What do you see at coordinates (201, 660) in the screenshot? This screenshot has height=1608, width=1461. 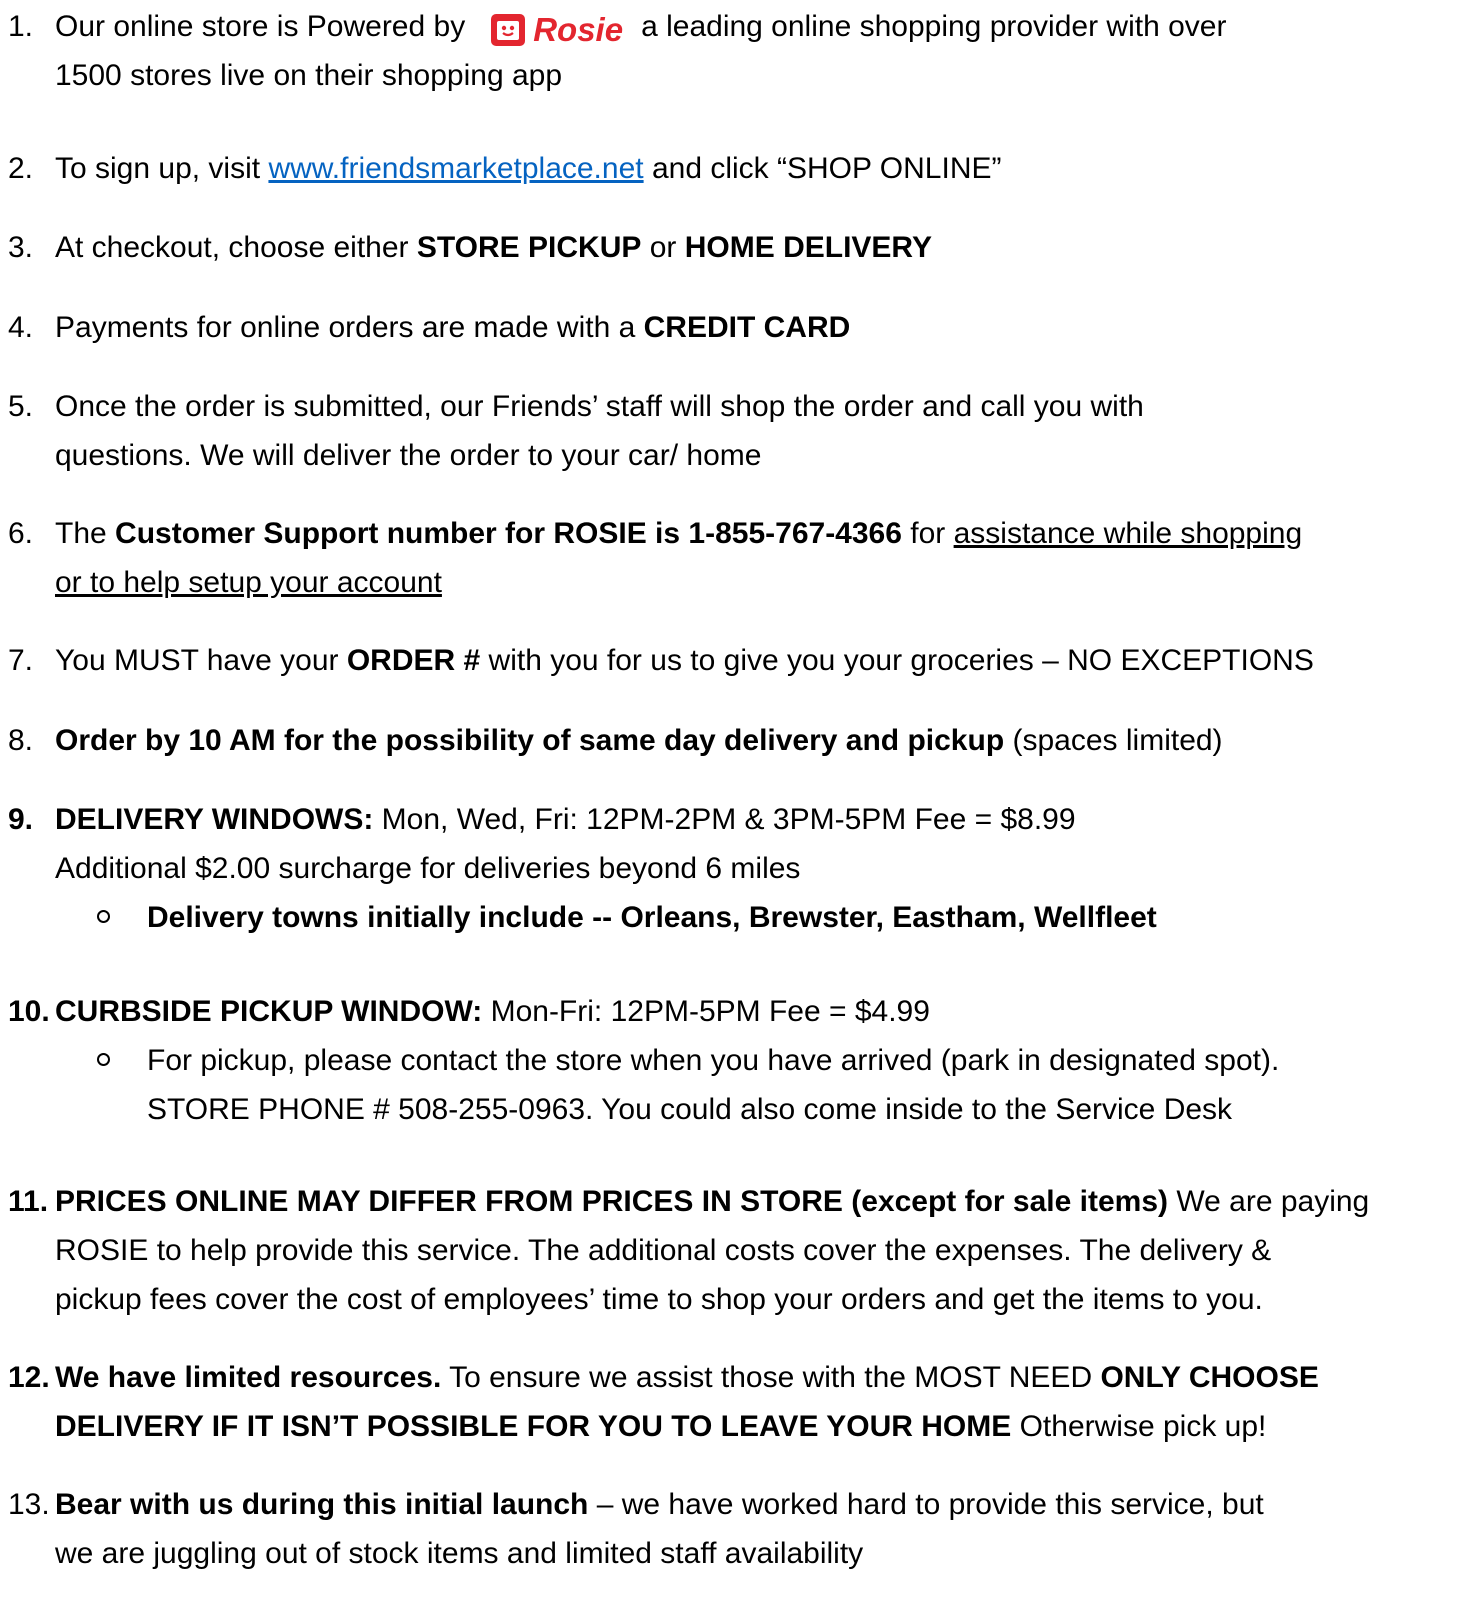 I see `item-text-start: You MUST have your` at bounding box center [201, 660].